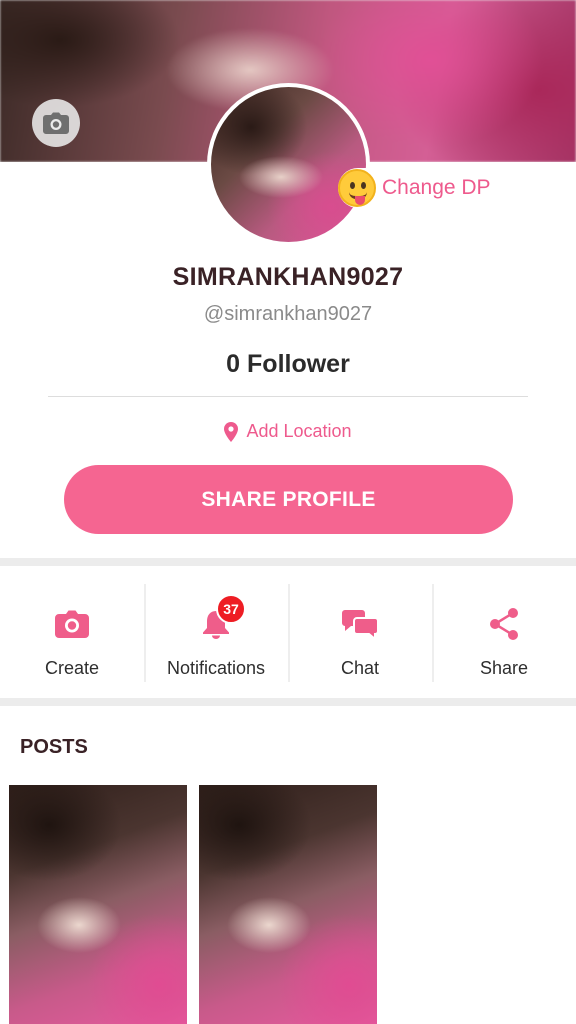  I want to click on share-button: Share, so click(504, 632).